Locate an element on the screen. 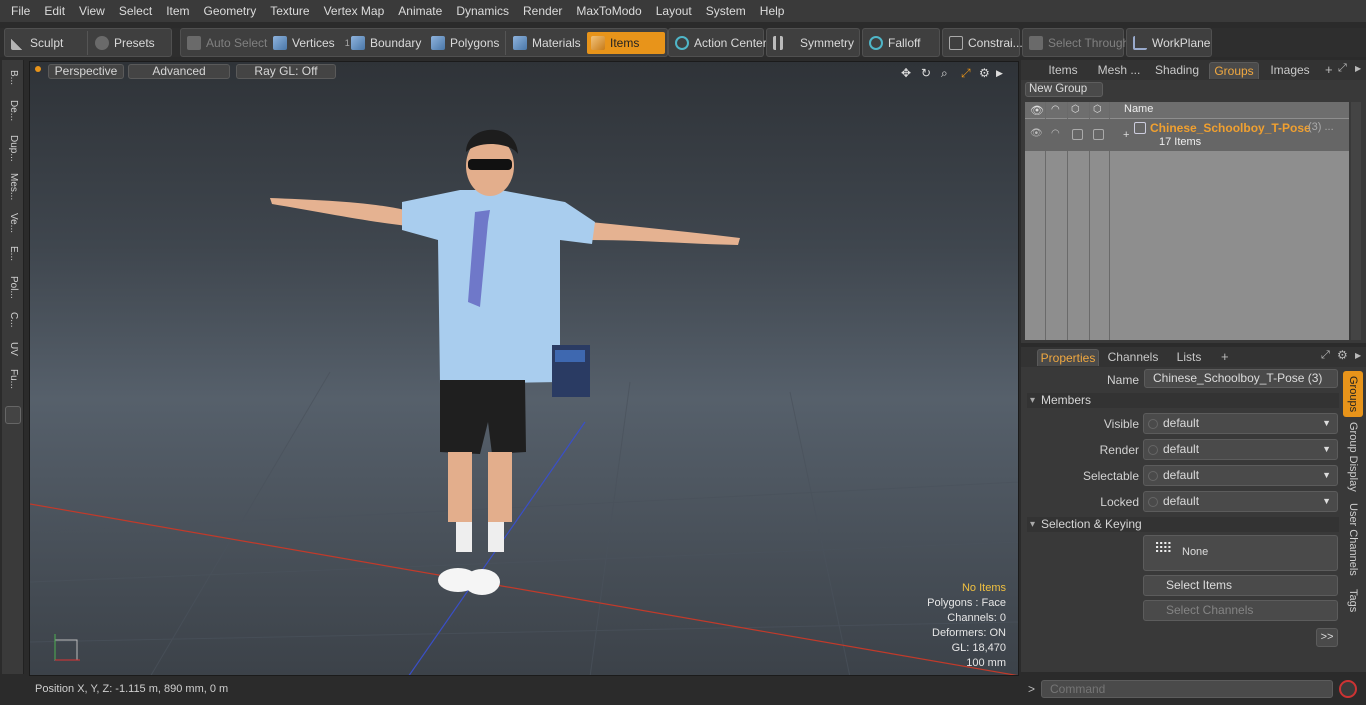  menu-vertex-map: Vertex Map is located at coordinates (354, 11).